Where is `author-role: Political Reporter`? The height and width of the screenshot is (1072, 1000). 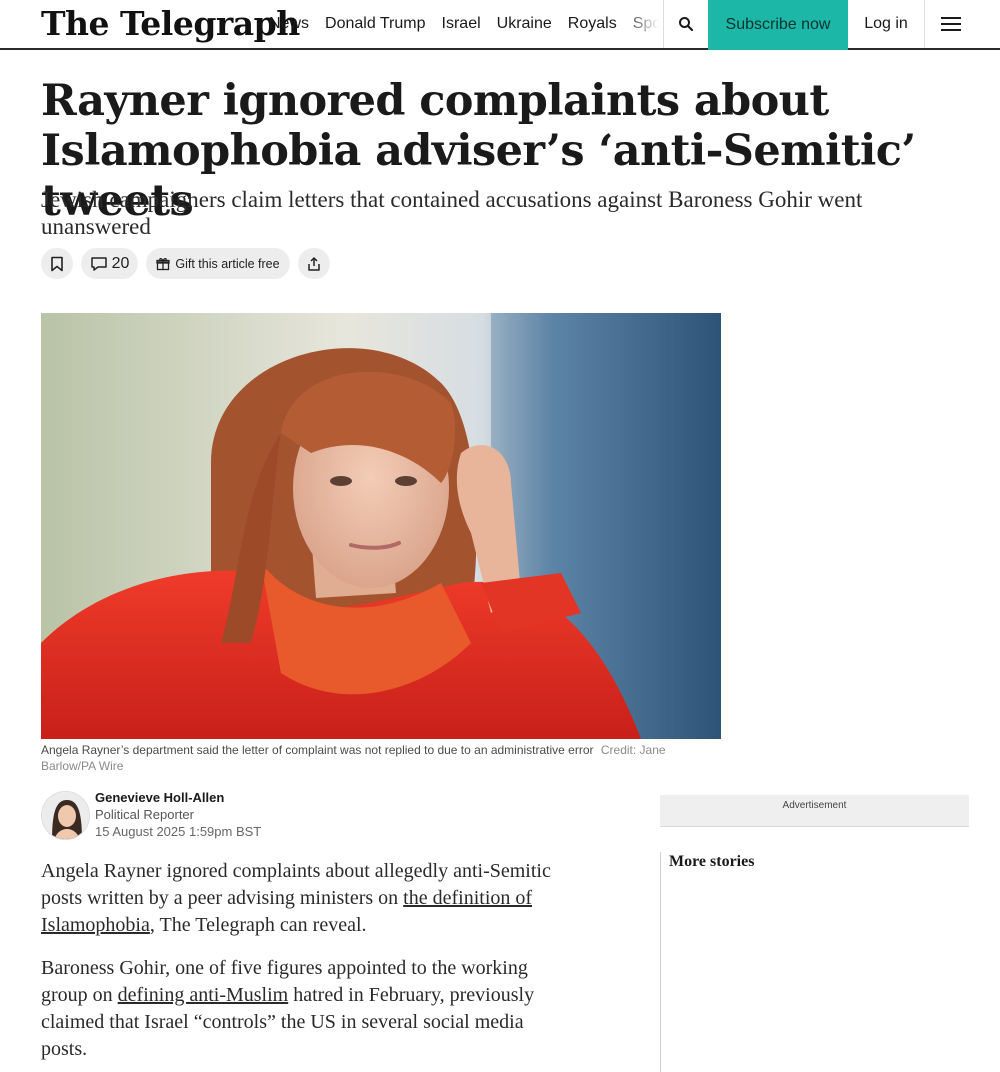
author-role: Political Reporter is located at coordinates (144, 814).